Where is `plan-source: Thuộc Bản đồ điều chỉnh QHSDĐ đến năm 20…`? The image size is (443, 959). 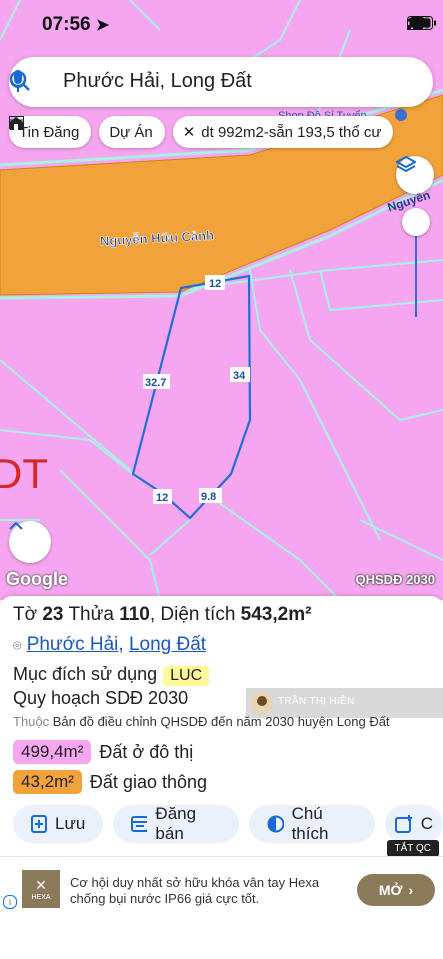
plan-source: Thuộc Bản đồ điều chỉnh QHSDĐ đến năm 20… is located at coordinates (201, 721).